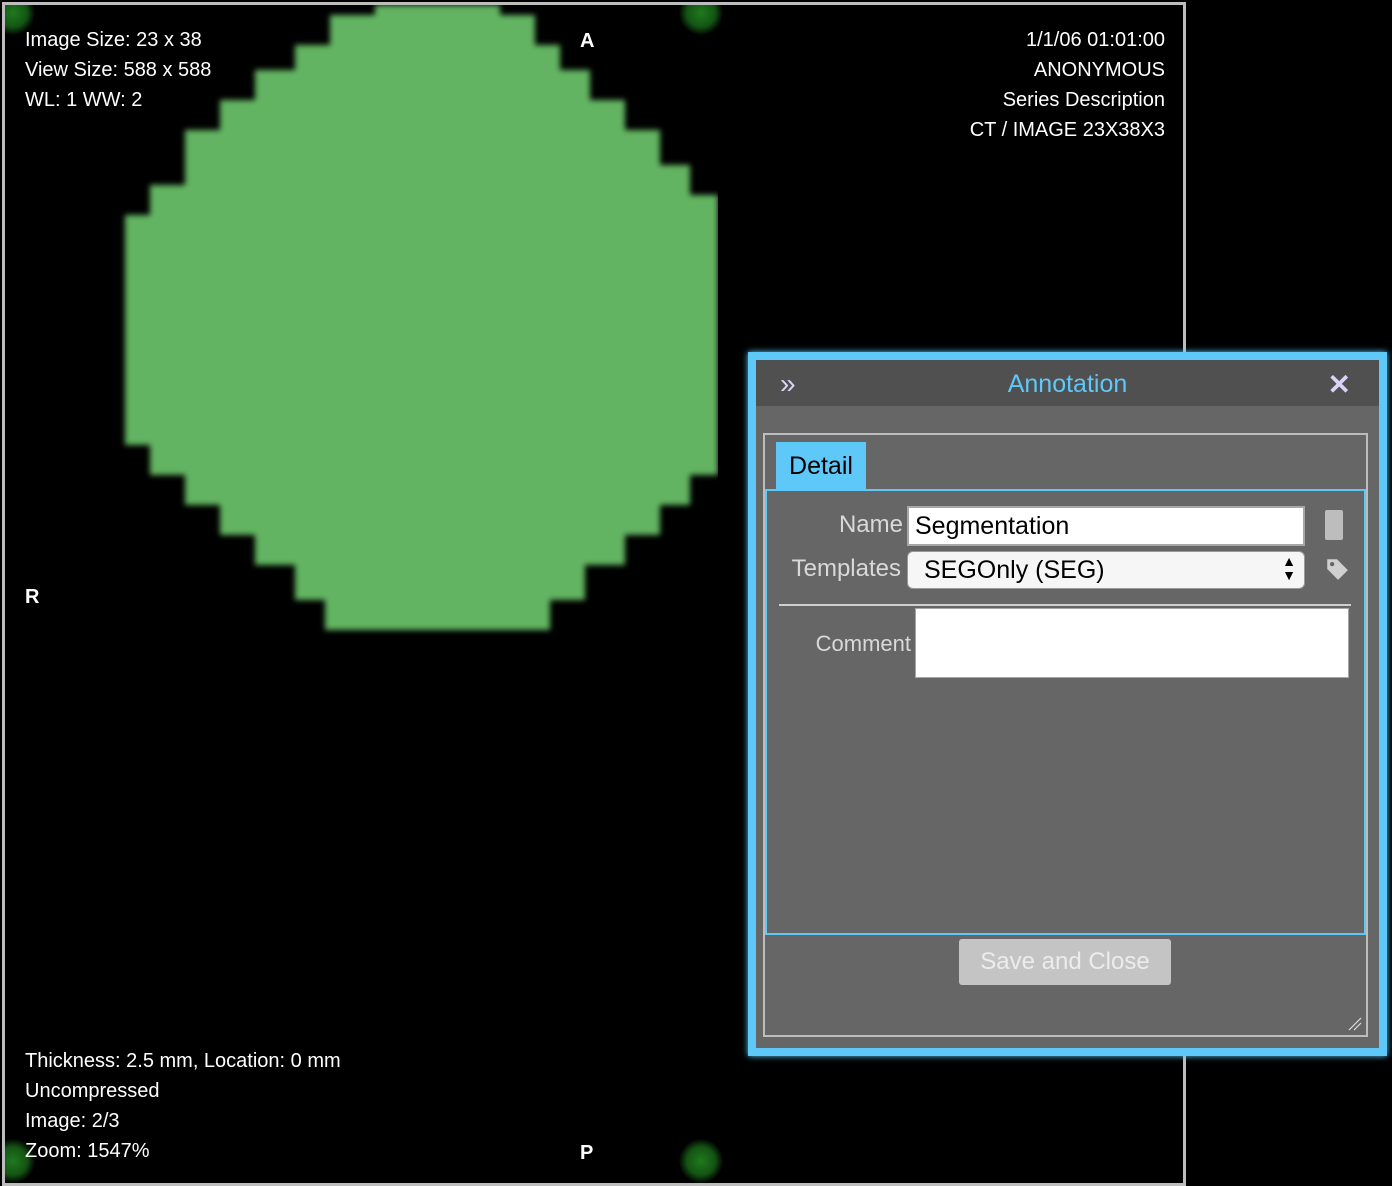  Describe the element at coordinates (1065, 962) in the screenshot. I see `save-and-close-button: Save and Close` at that location.